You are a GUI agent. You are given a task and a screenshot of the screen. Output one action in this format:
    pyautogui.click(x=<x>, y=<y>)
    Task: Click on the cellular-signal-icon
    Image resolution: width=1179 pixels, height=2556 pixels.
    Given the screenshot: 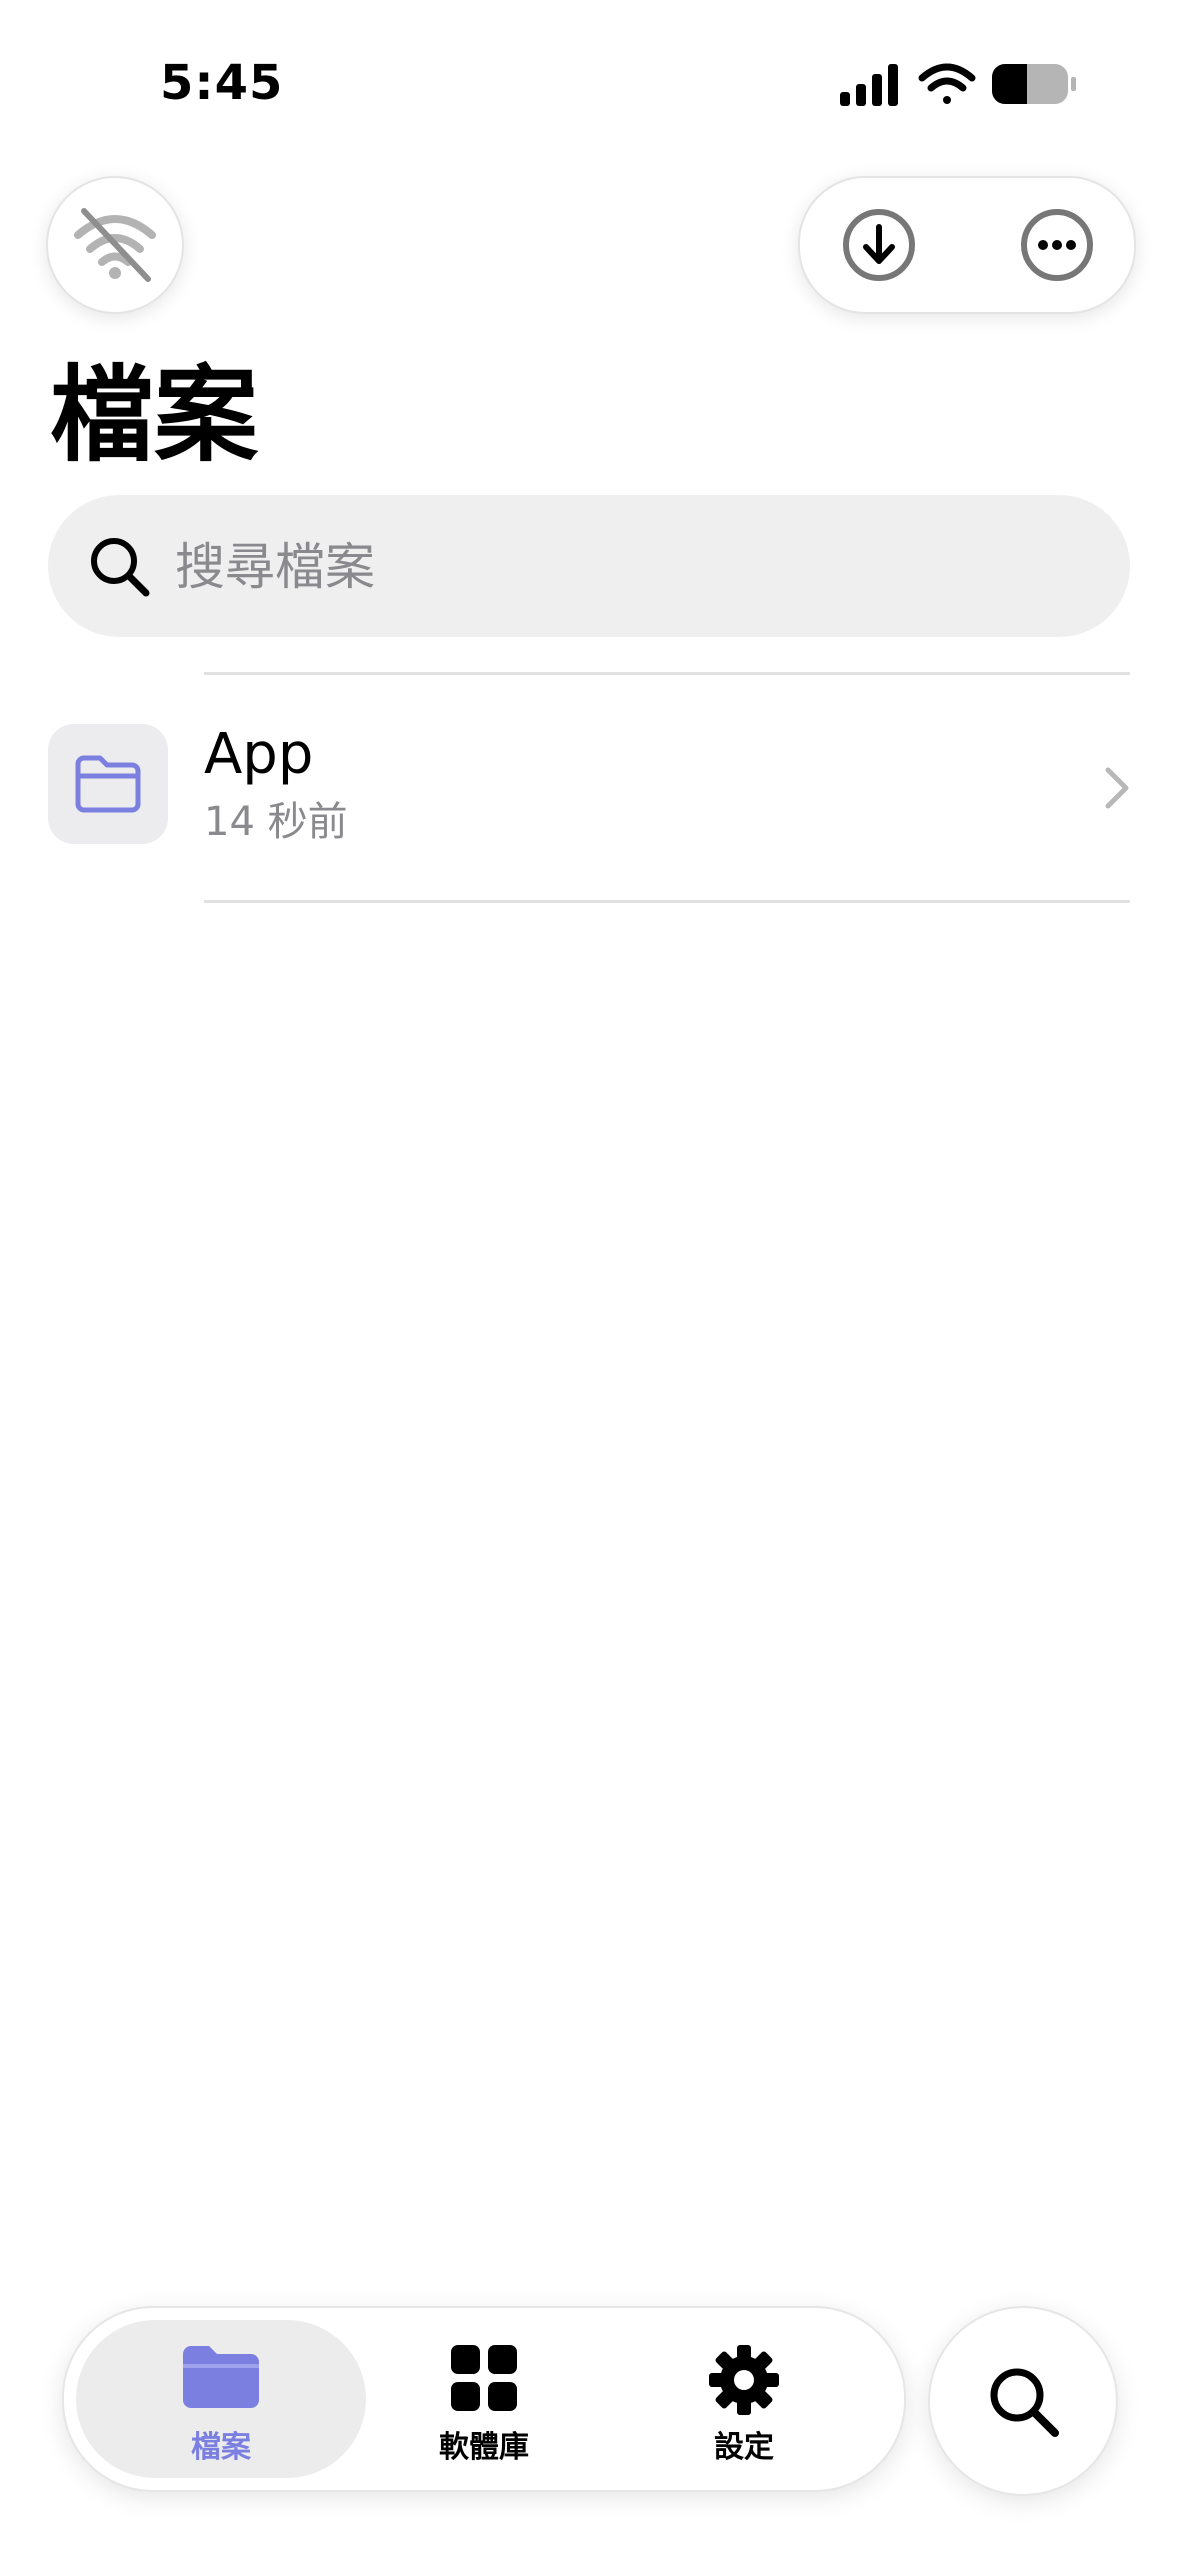 What is the action you would take?
    pyautogui.click(x=869, y=85)
    